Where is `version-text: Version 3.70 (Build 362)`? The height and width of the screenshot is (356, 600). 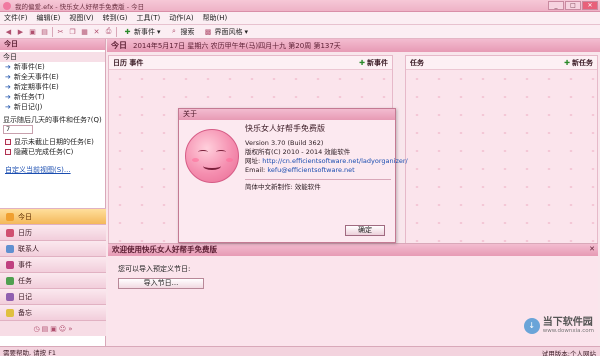
version-text: Version 3.70 (Build 362) is located at coordinates (284, 143).